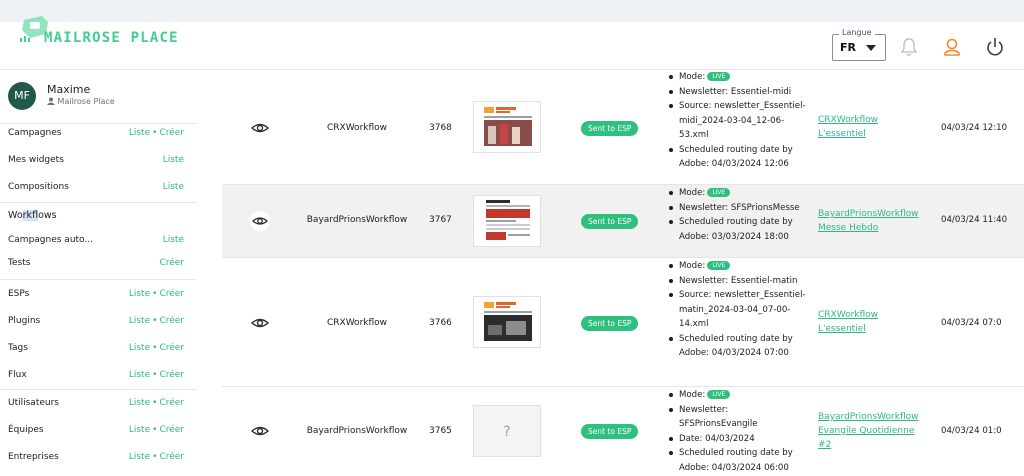 The height and width of the screenshot is (476, 1024). Describe the element at coordinates (139, 294) in the screenshot. I see `link-liste-esps: Liste` at that location.